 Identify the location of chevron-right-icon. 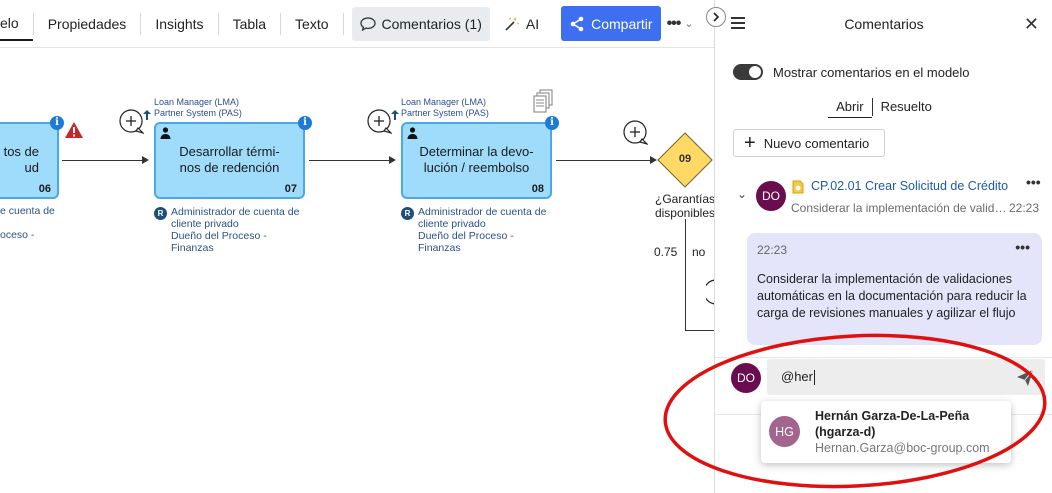
(716, 17).